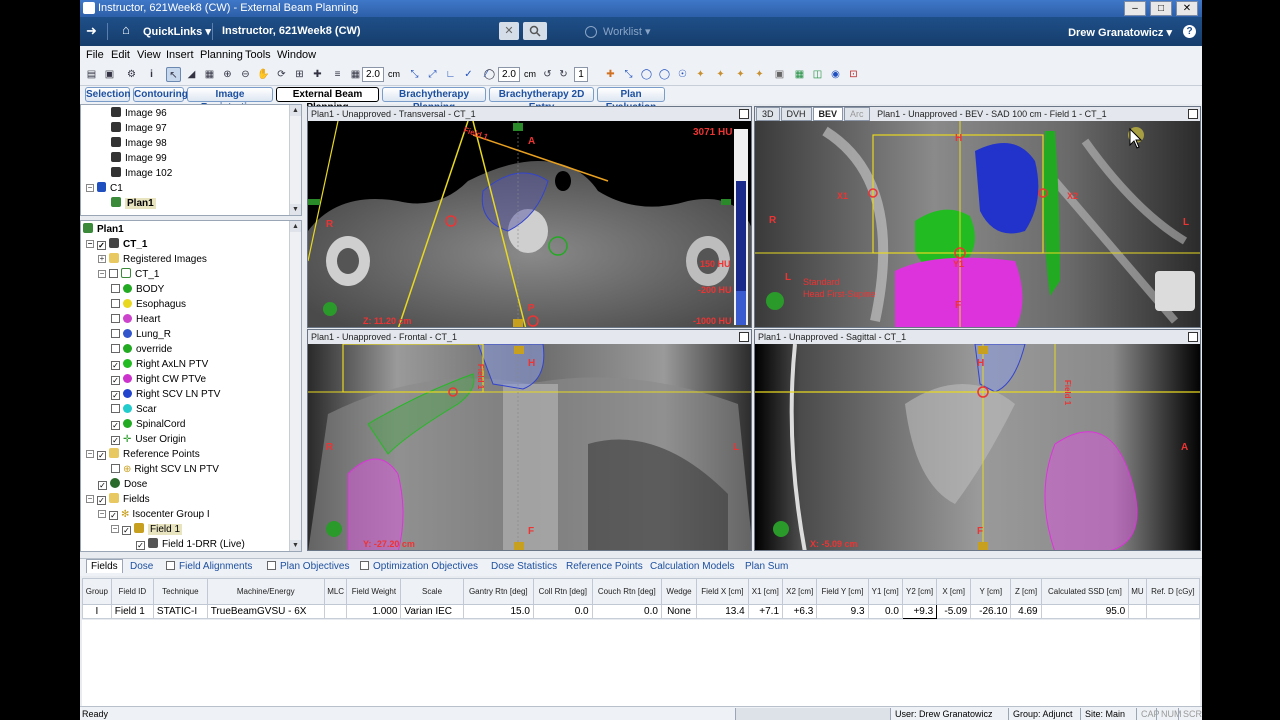  Describe the element at coordinates (102, 259) in the screenshot. I see `expand-icon: +` at that location.